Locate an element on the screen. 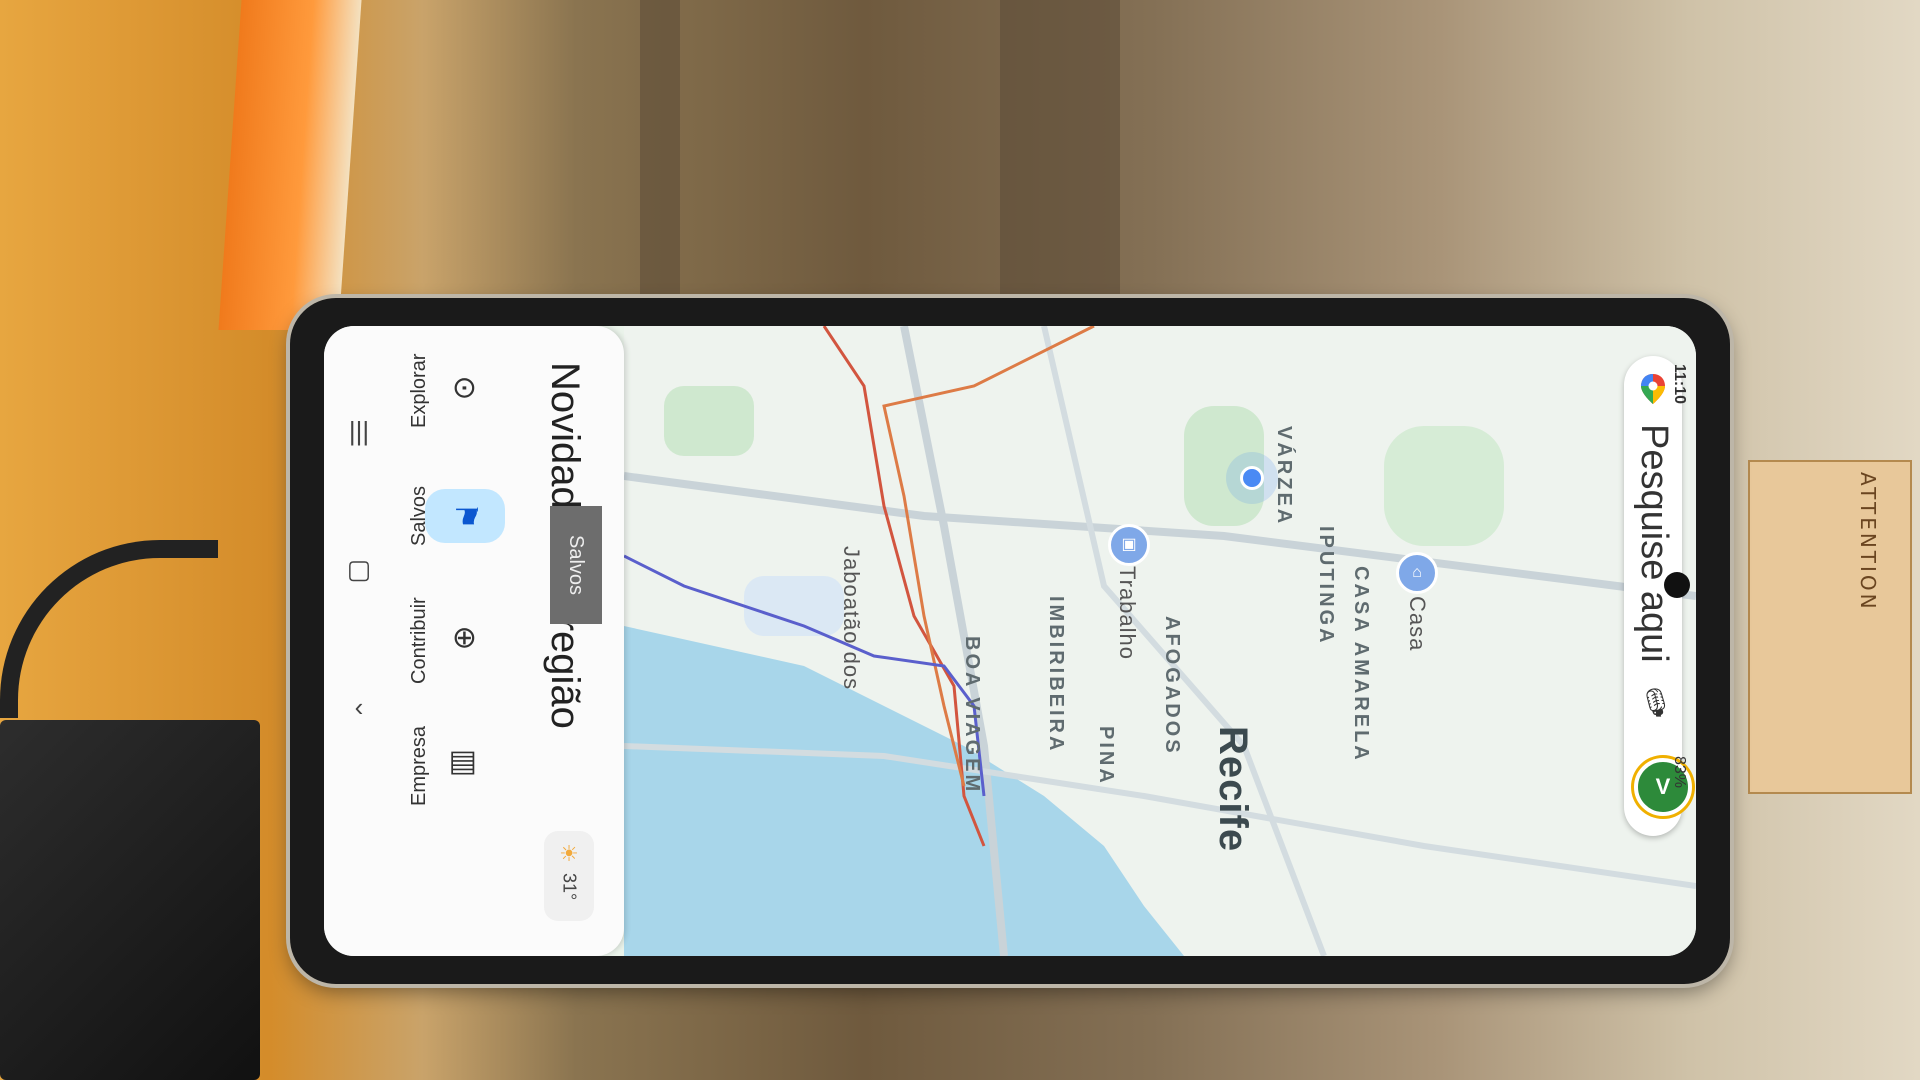 Image resolution: width=1920 pixels, height=1080 pixels. weather-chip: ☀ 31° is located at coordinates (569, 876).